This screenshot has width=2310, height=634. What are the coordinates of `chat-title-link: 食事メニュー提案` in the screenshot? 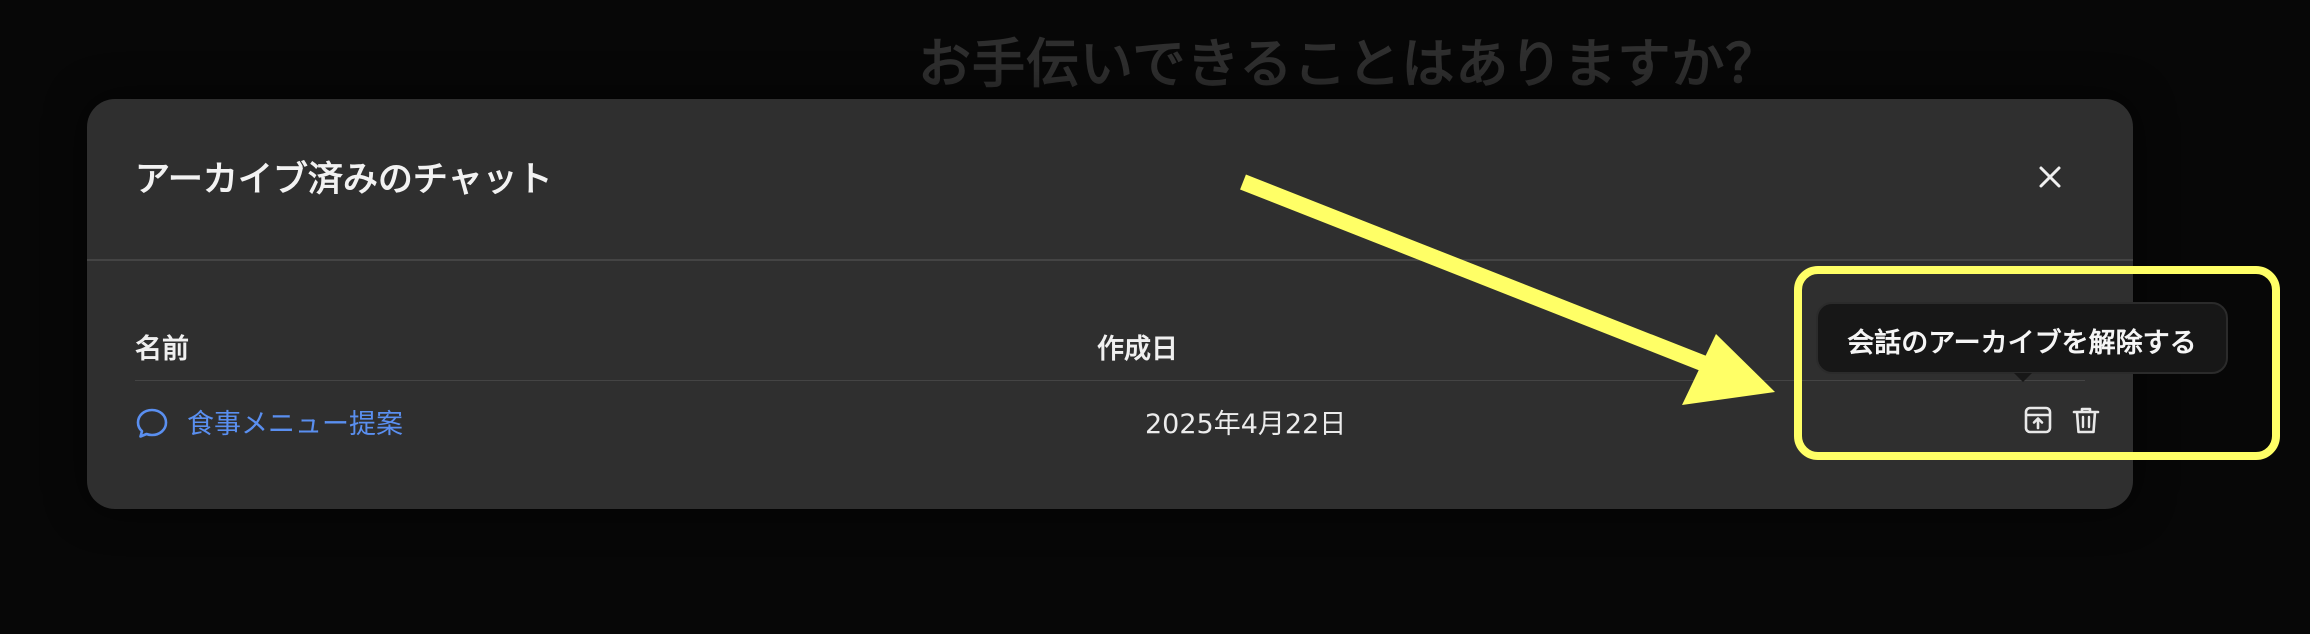 It's located at (295, 421).